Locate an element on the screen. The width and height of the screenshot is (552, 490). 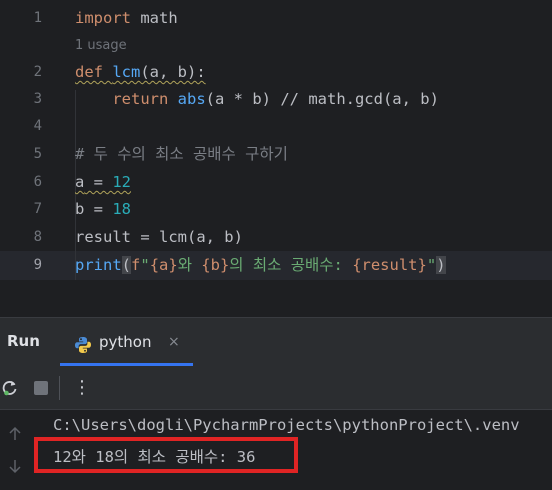
function-name-lcm: lcm is located at coordinates (126, 72).